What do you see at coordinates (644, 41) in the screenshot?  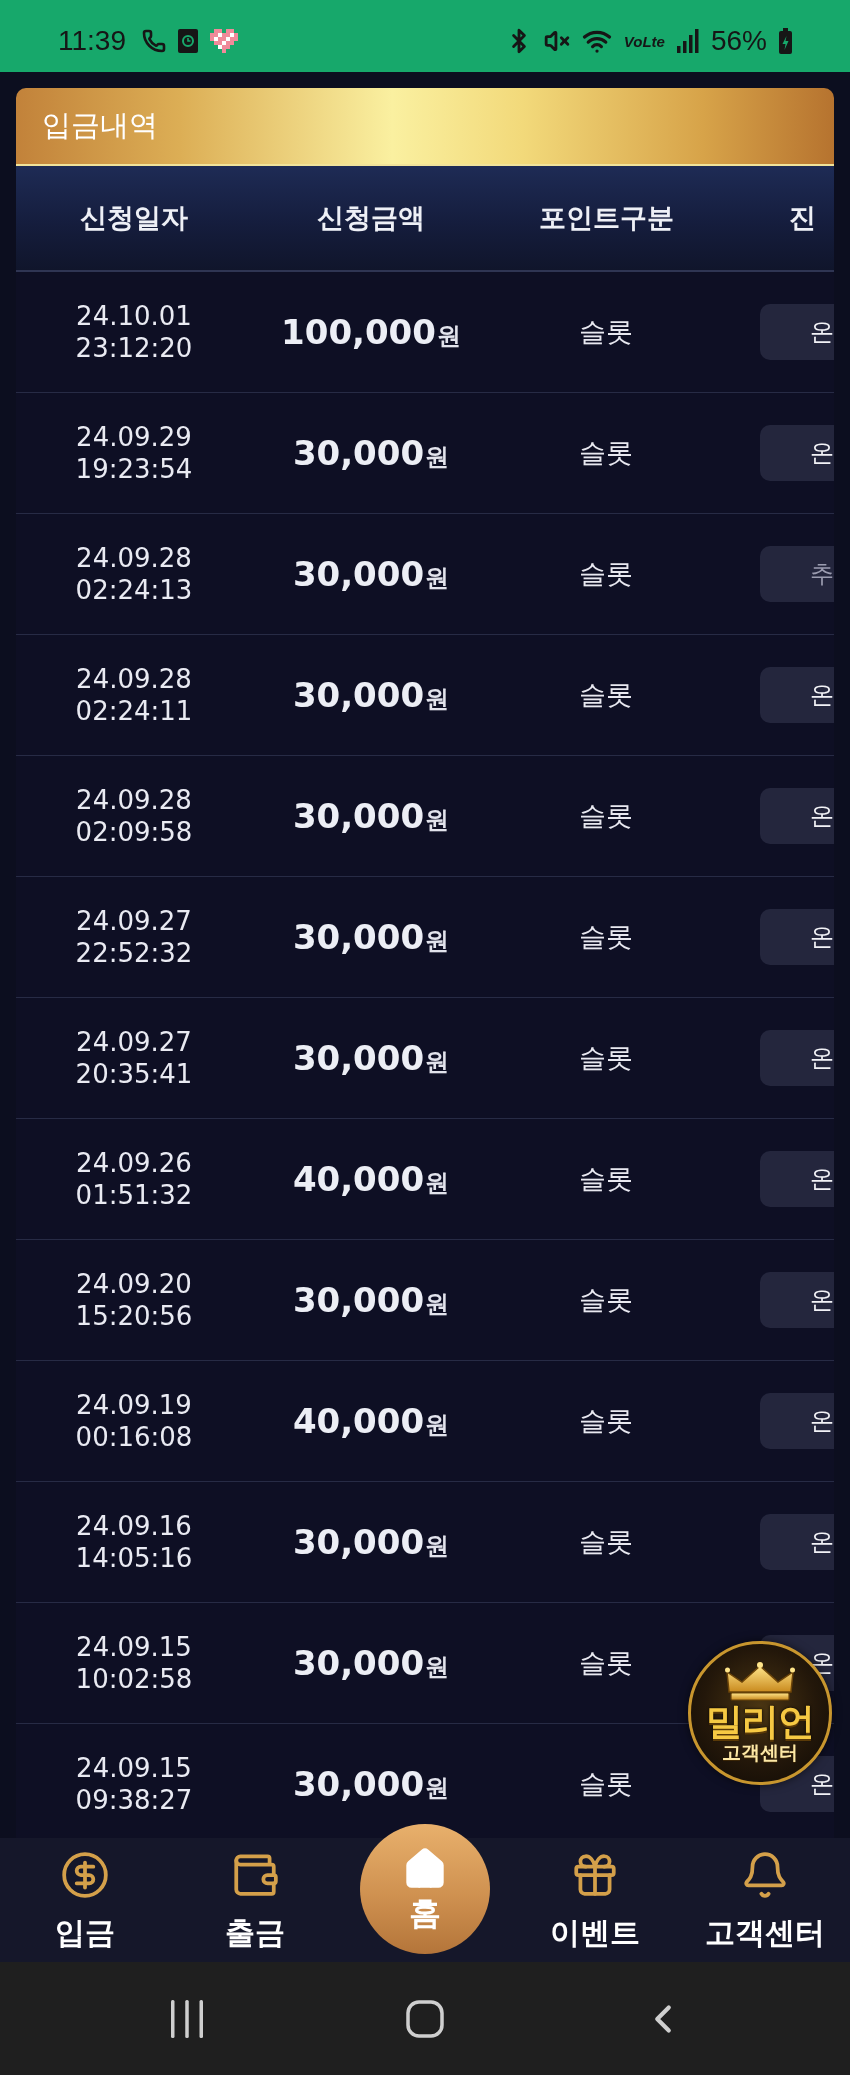 I see `network-label: VoLte` at bounding box center [644, 41].